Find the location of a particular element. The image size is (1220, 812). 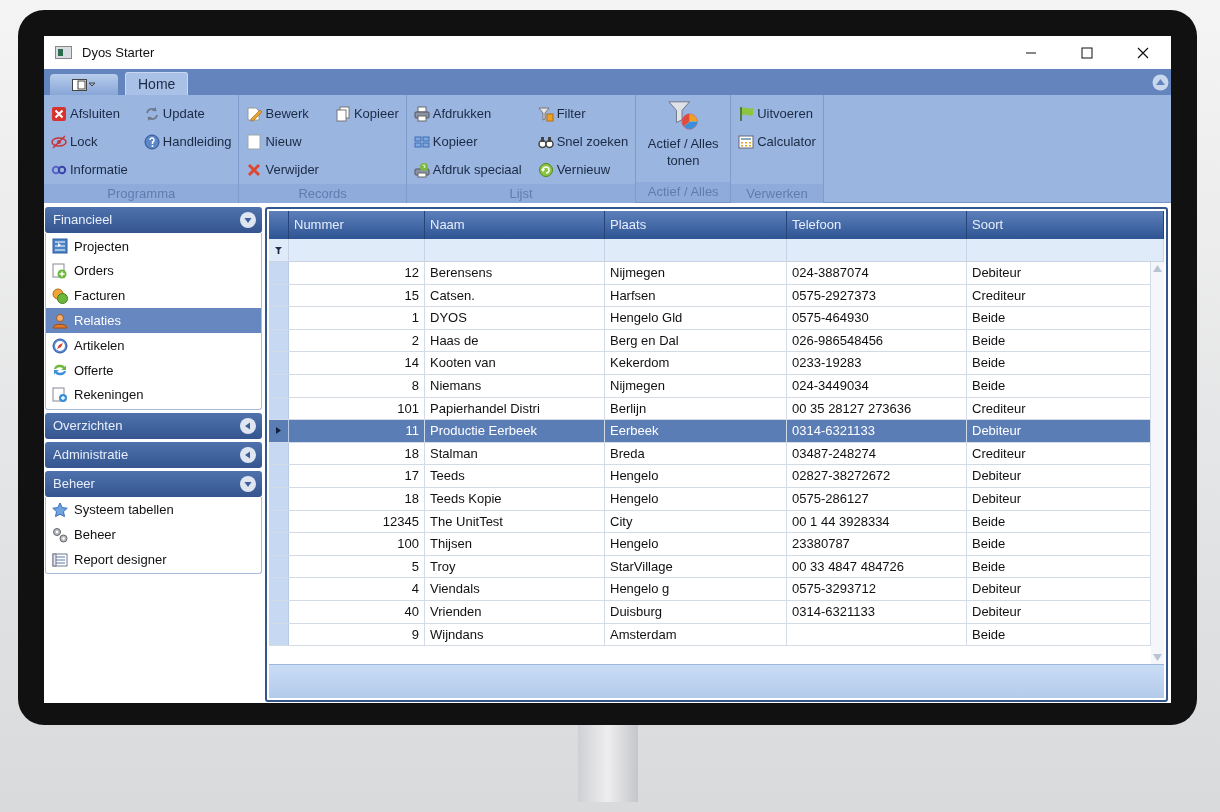

ribbon-button: Nieuw is located at coordinates (282, 142).